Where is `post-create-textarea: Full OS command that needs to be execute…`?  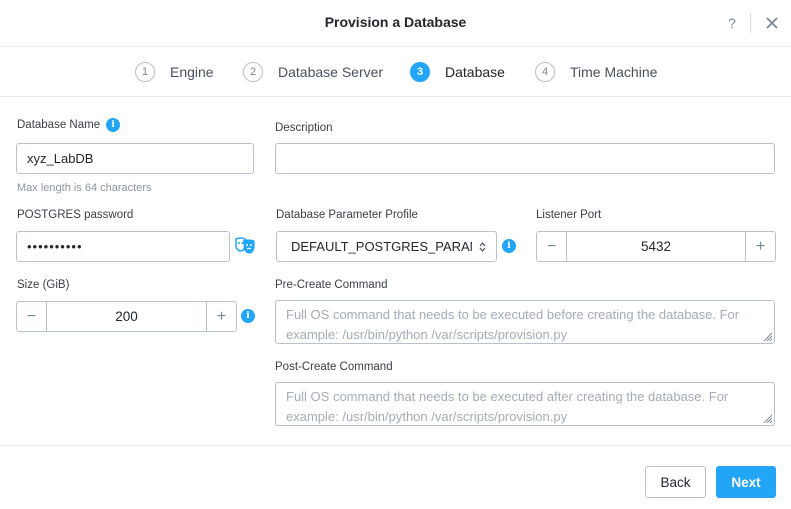 post-create-textarea: Full OS command that needs to be execute… is located at coordinates (525, 404).